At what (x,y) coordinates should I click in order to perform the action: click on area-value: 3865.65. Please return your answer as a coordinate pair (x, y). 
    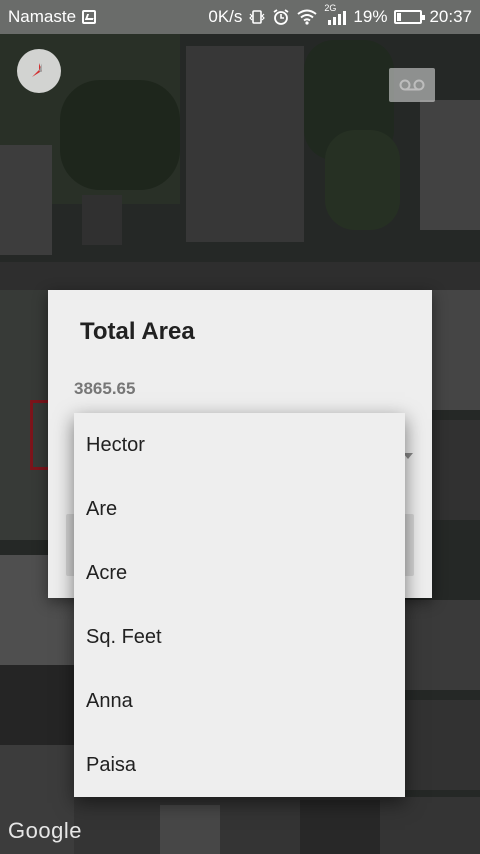
    Looking at the image, I should click on (105, 388).